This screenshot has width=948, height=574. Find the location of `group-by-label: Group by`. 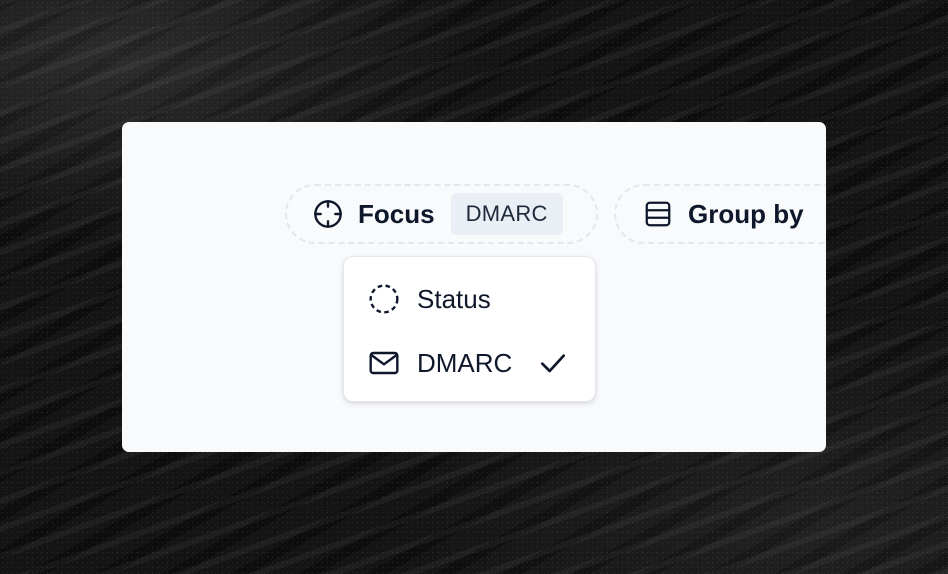

group-by-label: Group by is located at coordinates (746, 213).